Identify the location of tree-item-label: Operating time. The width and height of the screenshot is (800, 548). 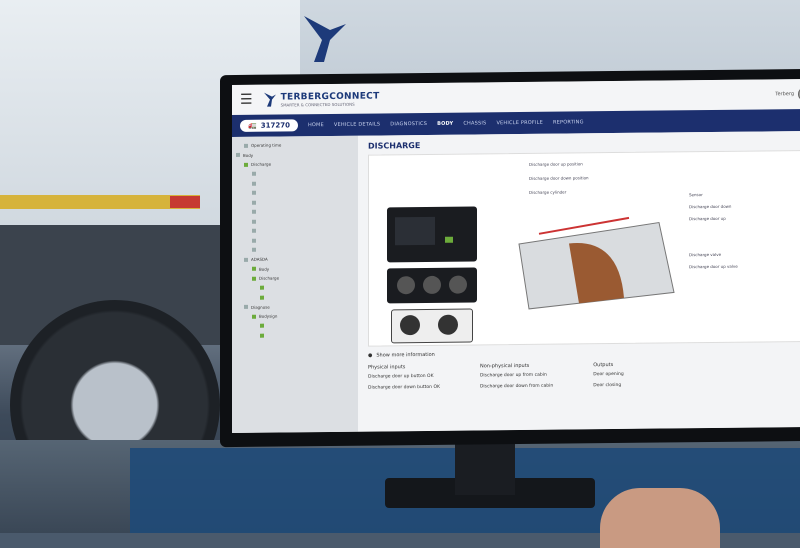
(266, 145).